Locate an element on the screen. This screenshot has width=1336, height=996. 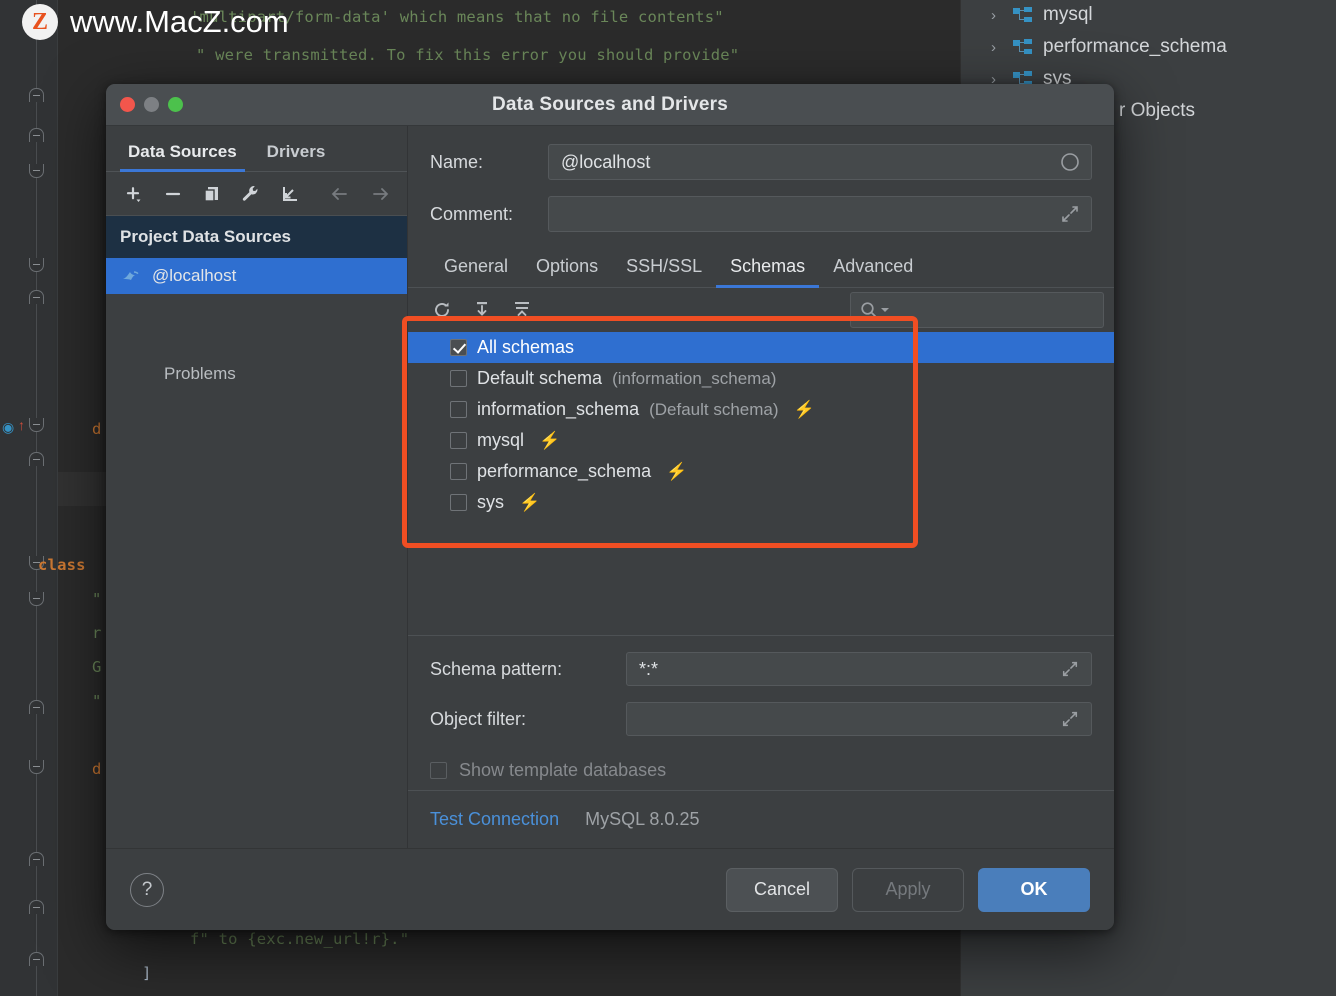
window-controls is located at coordinates (151, 104).